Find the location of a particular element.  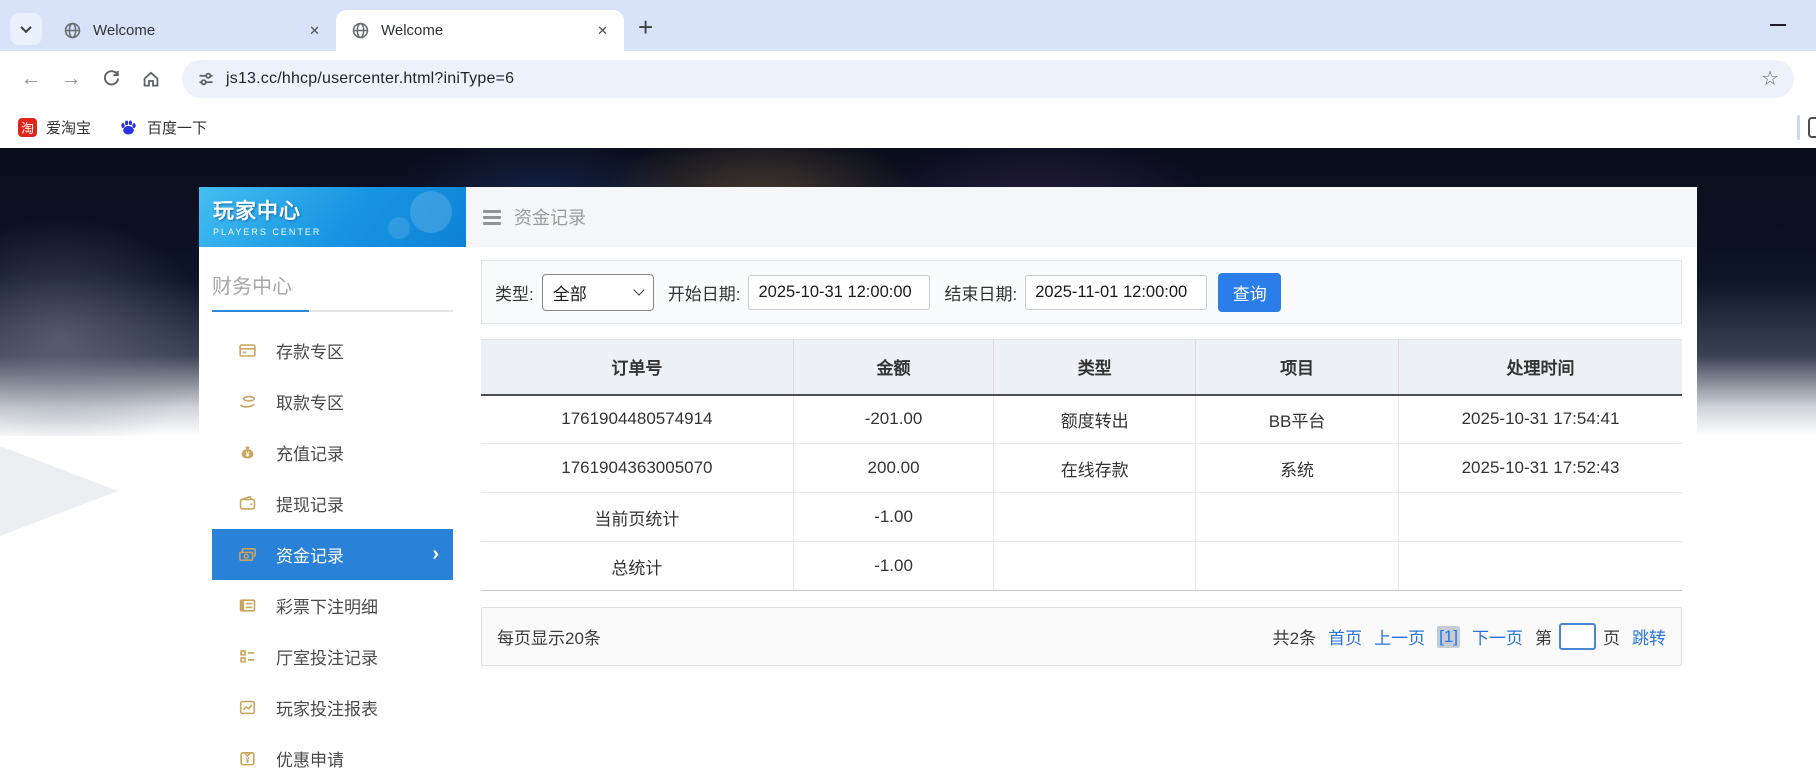

prev-page-link: 上一页 is located at coordinates (1399, 636).